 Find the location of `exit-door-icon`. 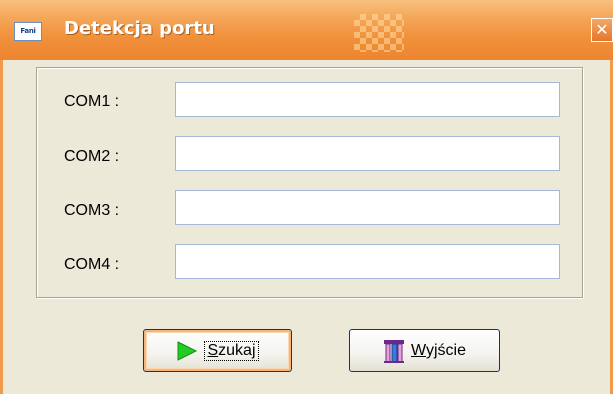

exit-door-icon is located at coordinates (394, 351).